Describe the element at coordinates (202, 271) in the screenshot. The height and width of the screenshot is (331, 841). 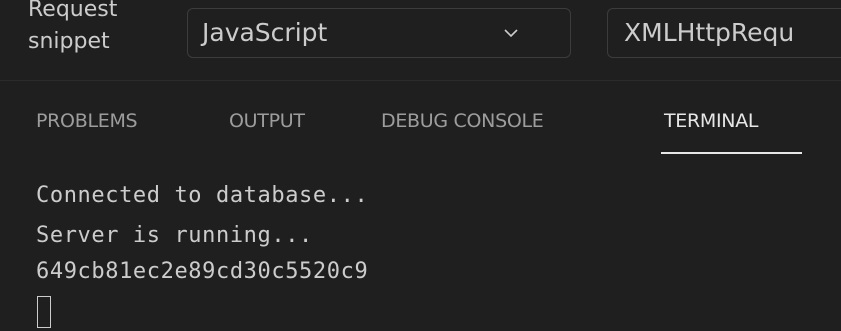
I see `terminal-line: 649cb81ec2e89cd30c5520c9` at that location.